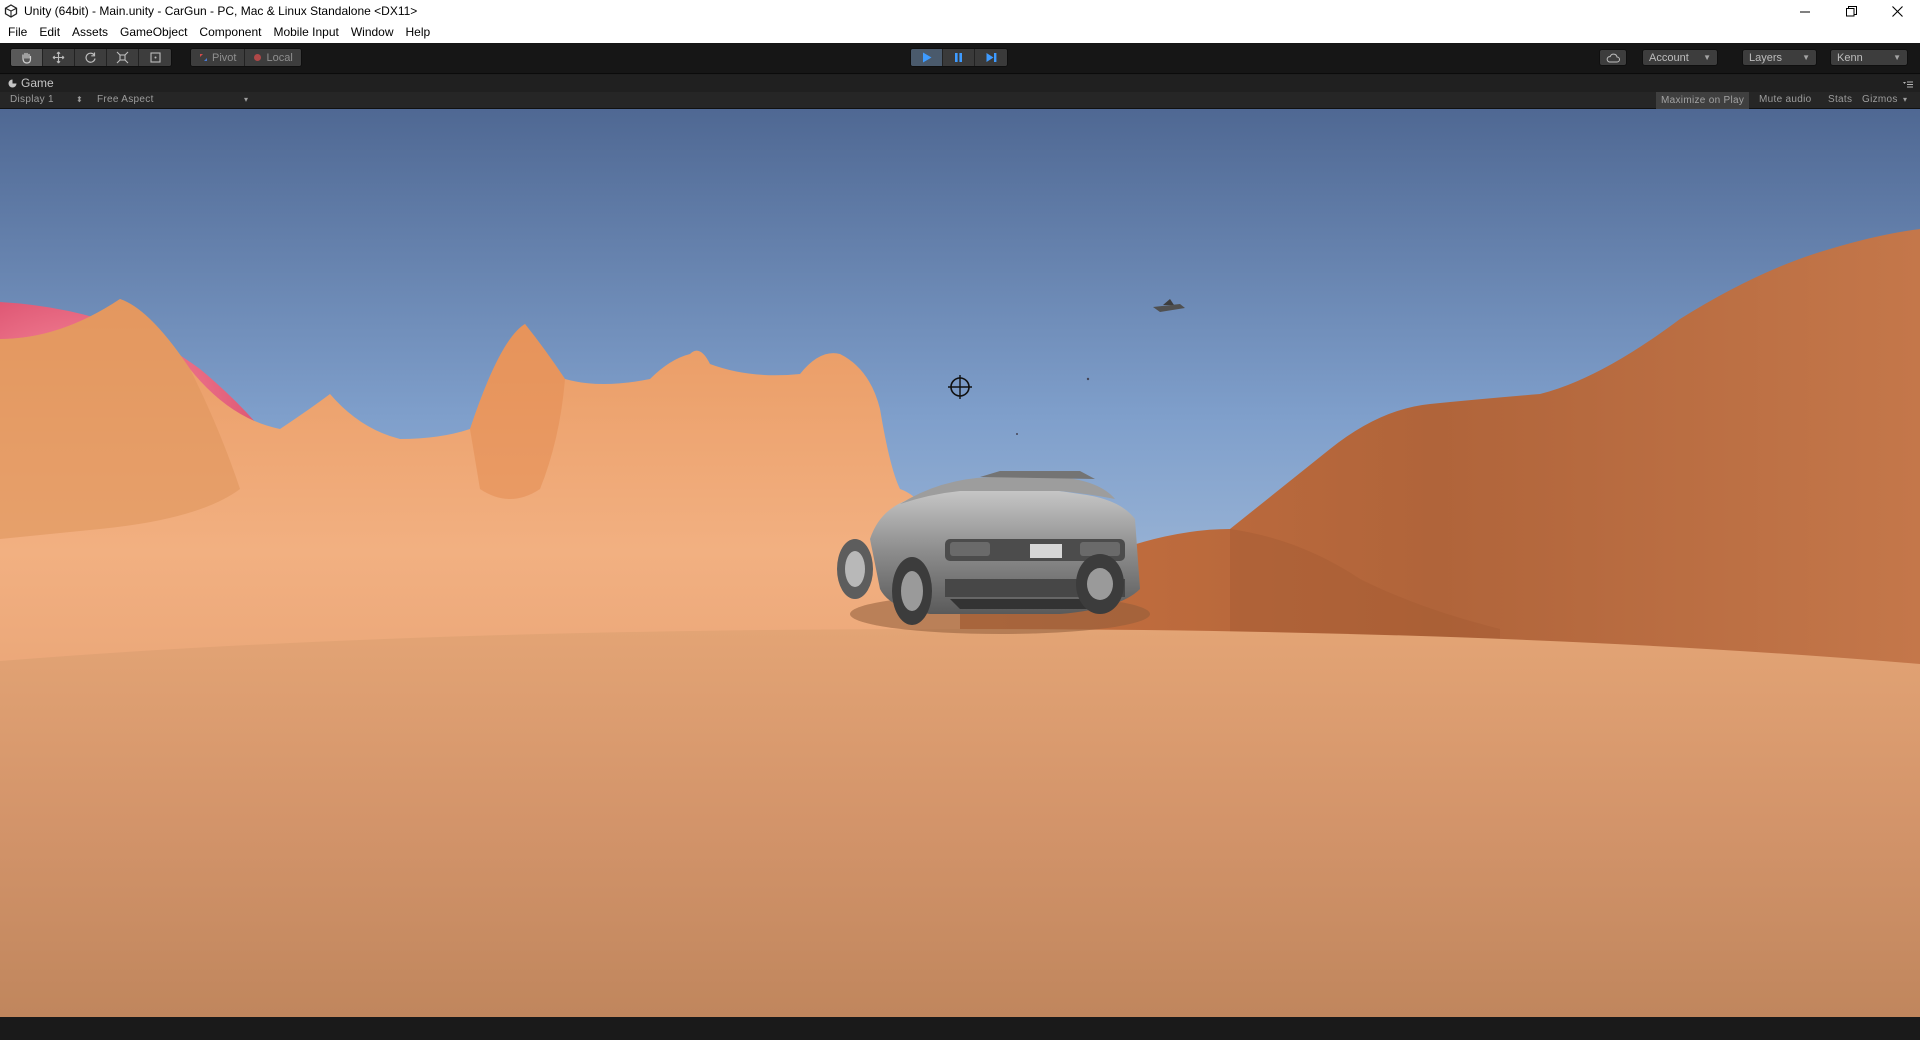  What do you see at coordinates (960, 83) in the screenshot?
I see `game-panel-tabbar: Game` at bounding box center [960, 83].